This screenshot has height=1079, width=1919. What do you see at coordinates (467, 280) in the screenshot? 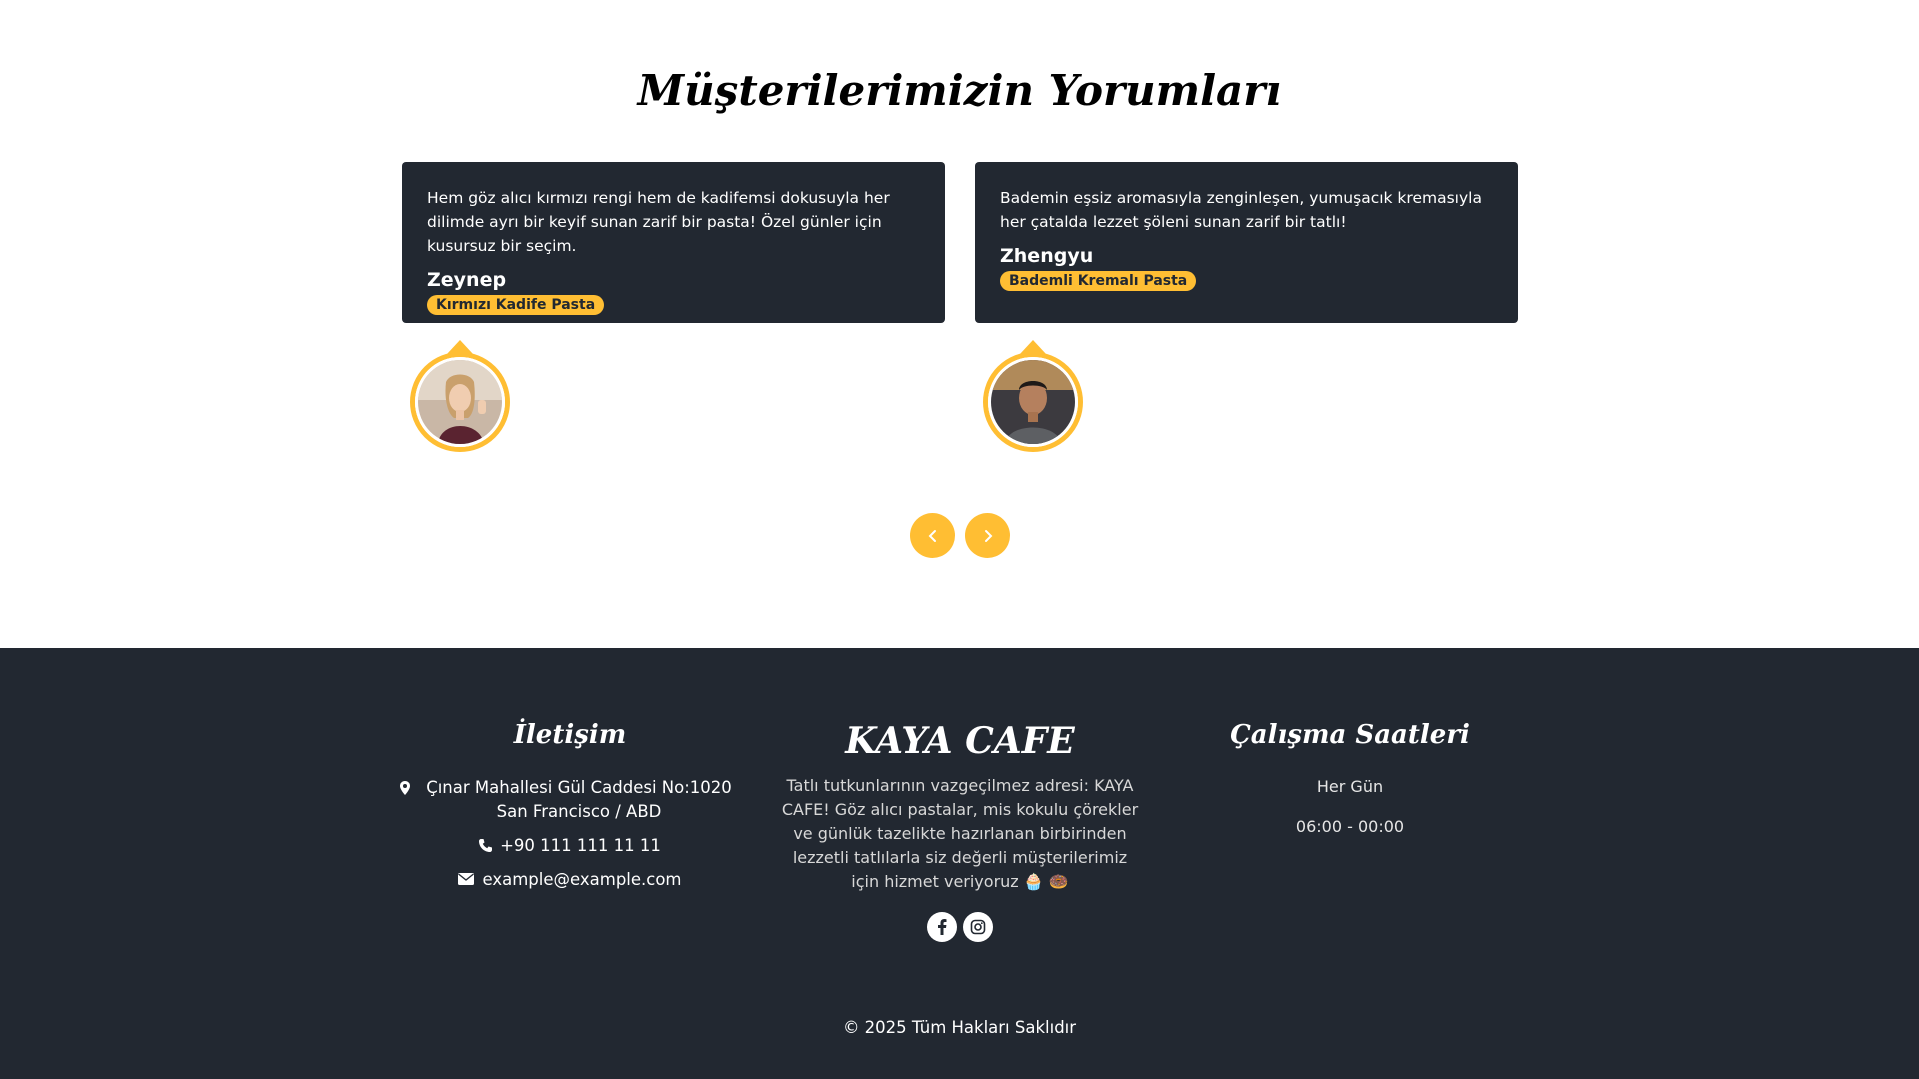
I see `testimonial-name: Zeynep` at bounding box center [467, 280].